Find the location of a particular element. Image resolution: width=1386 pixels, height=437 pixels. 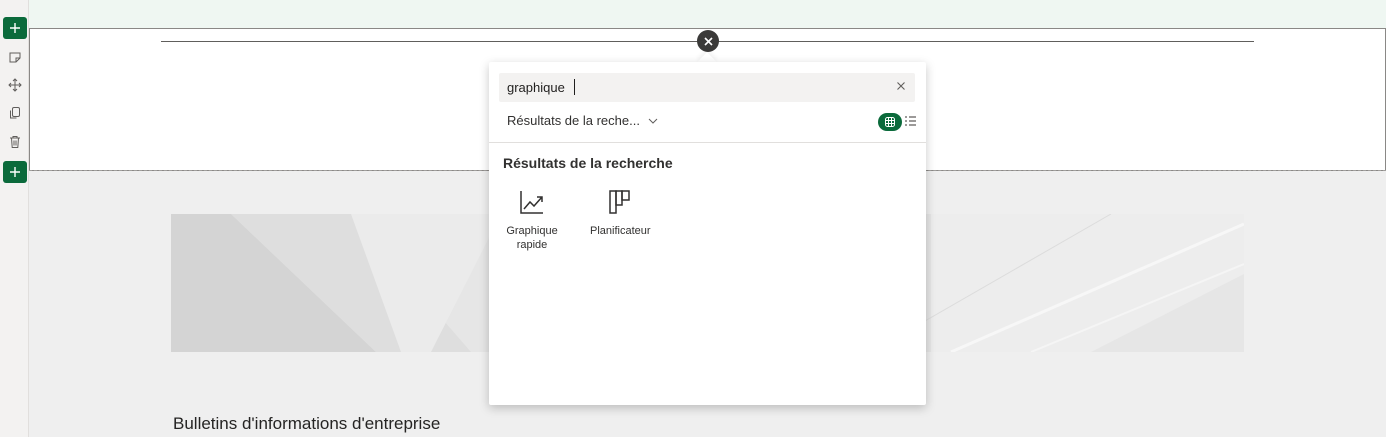

trash-icon is located at coordinates (15, 142).